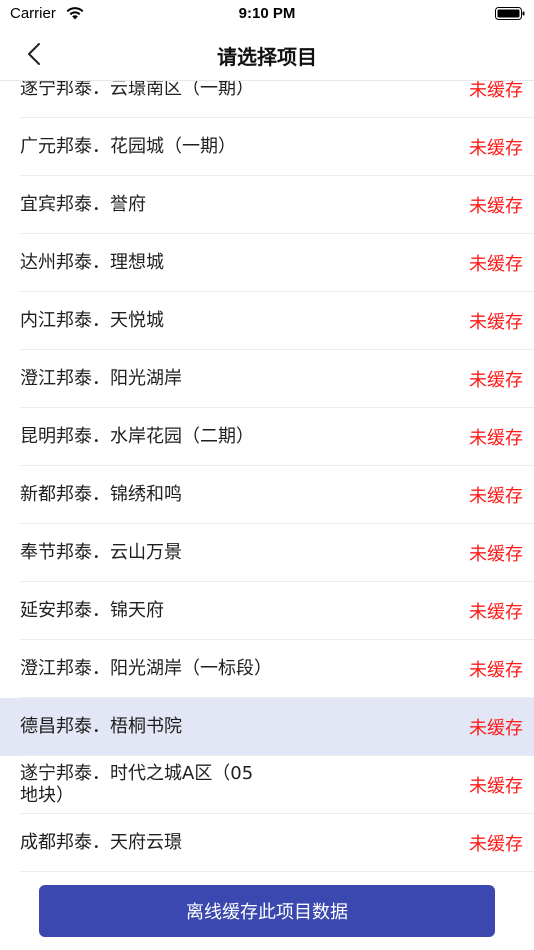 The height and width of the screenshot is (950, 534). Describe the element at coordinates (267, 553) in the screenshot. I see `project-row: 奉节邦泰．云山万景 未缓存` at that location.